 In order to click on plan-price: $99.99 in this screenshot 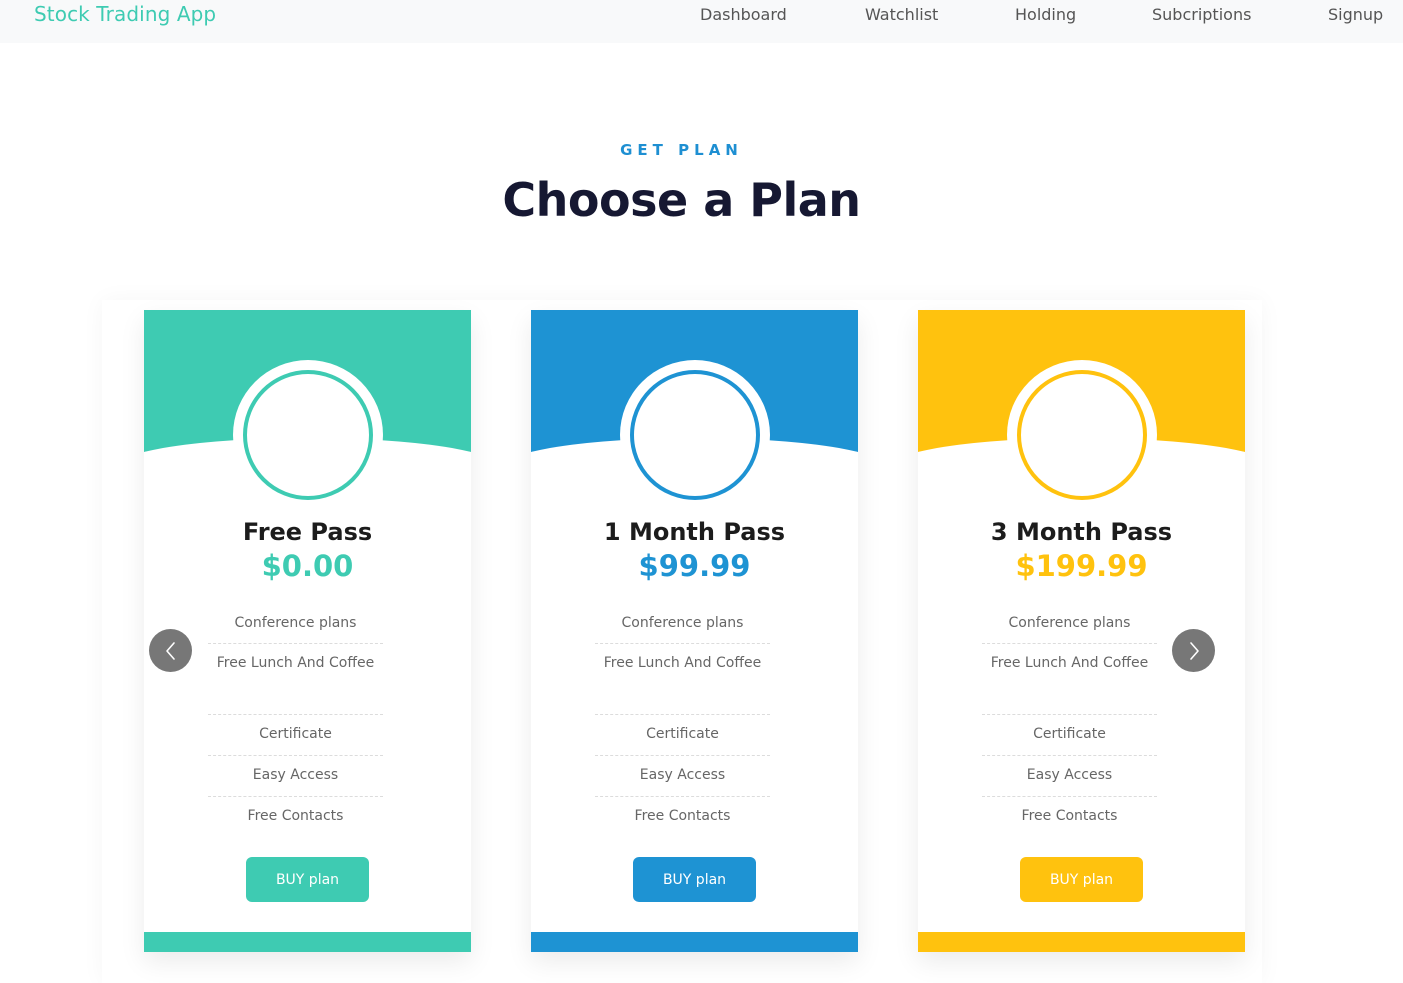, I will do `click(694, 566)`.